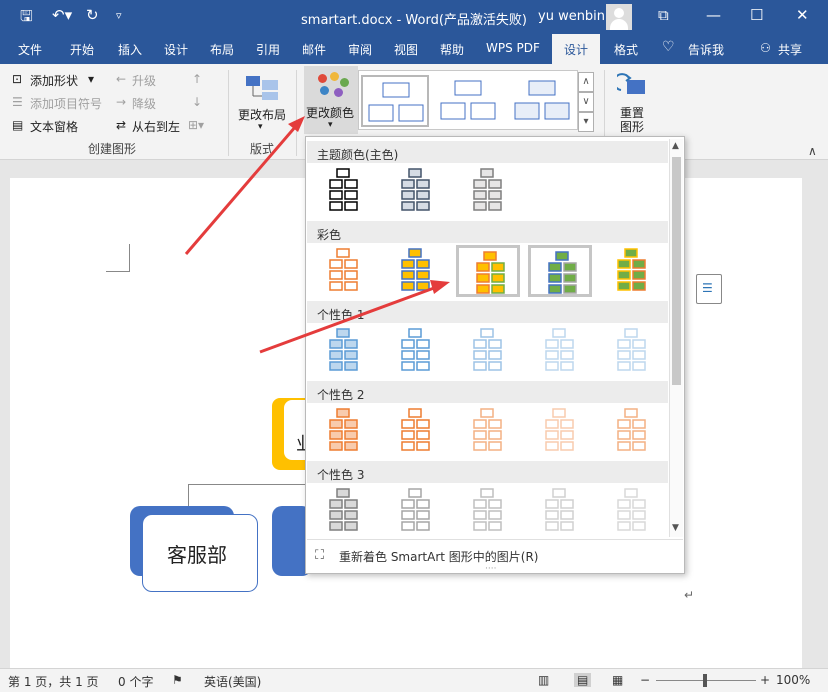 This screenshot has height=692, width=828. What do you see at coordinates (583, 680) in the screenshot?
I see `print-layout-icon: ▤` at bounding box center [583, 680].